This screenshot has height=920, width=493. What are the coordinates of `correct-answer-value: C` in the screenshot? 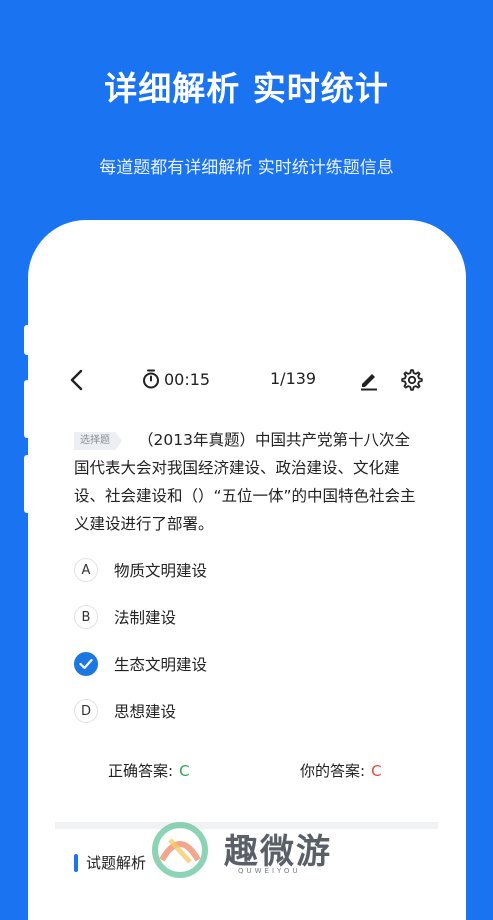 It's located at (184, 771).